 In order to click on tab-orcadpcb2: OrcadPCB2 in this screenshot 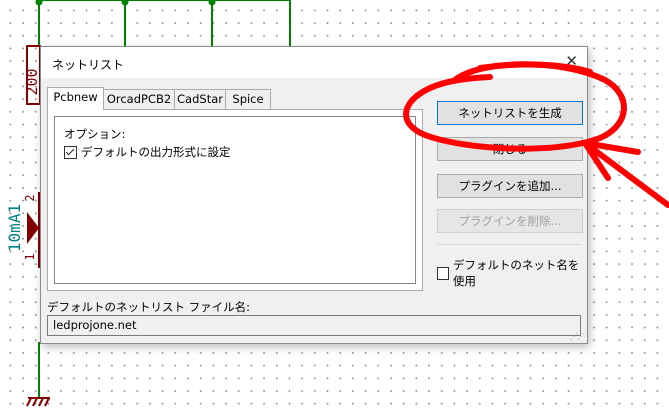, I will do `click(139, 99)`.